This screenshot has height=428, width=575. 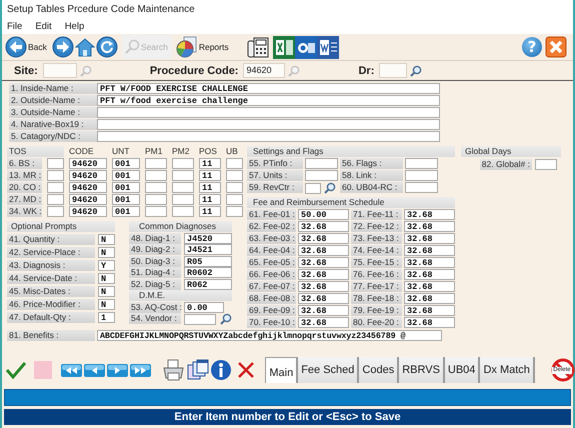 What do you see at coordinates (71, 370) in the screenshot?
I see `rewind-icon` at bounding box center [71, 370].